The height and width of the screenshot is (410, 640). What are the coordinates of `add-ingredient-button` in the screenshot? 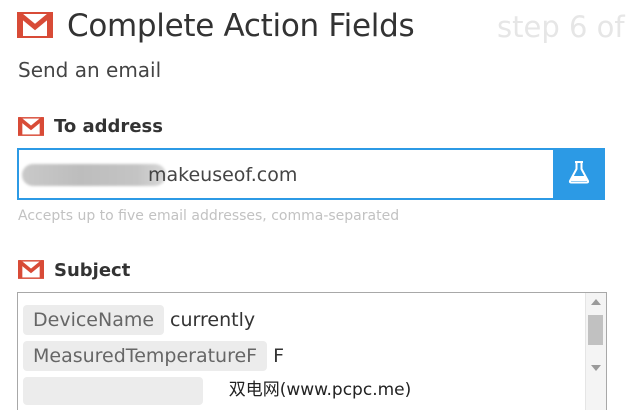 It's located at (579, 174).